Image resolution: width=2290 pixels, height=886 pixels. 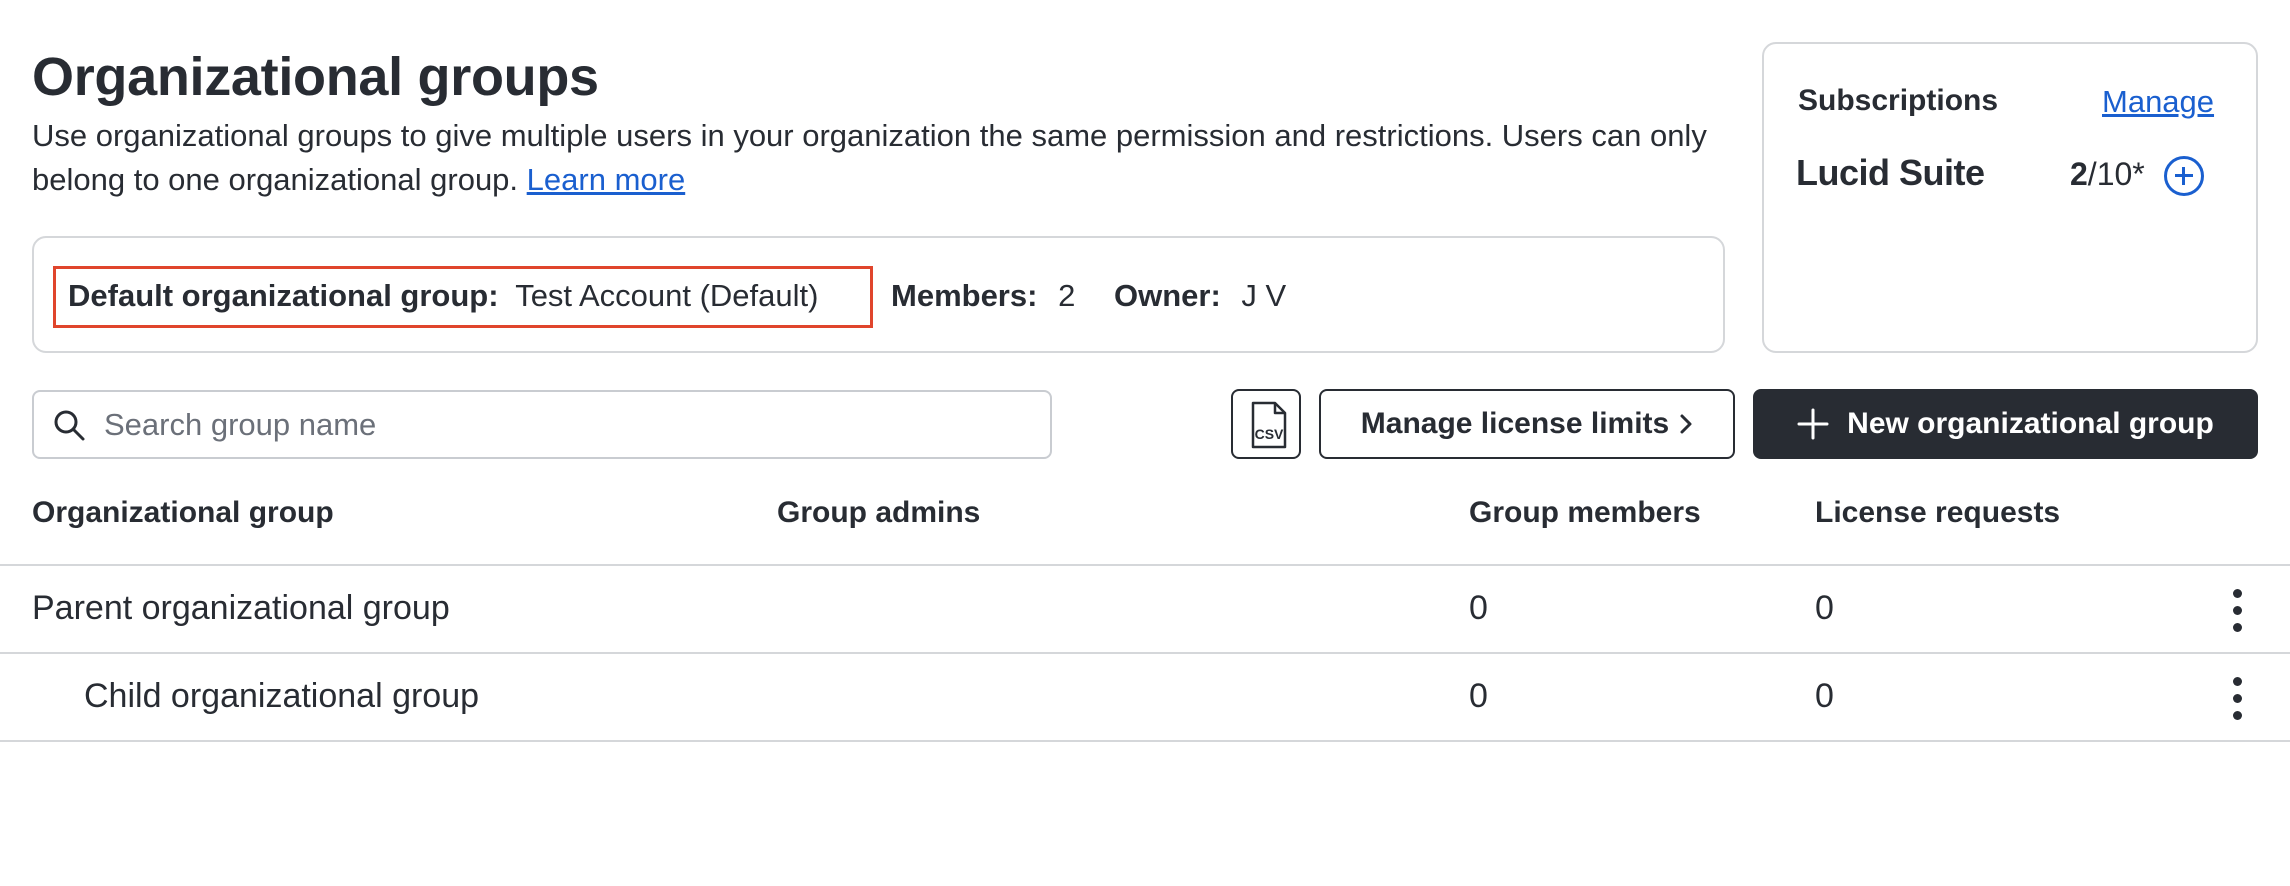 I want to click on subscriptions-title: Subscriptions, so click(x=1898, y=100).